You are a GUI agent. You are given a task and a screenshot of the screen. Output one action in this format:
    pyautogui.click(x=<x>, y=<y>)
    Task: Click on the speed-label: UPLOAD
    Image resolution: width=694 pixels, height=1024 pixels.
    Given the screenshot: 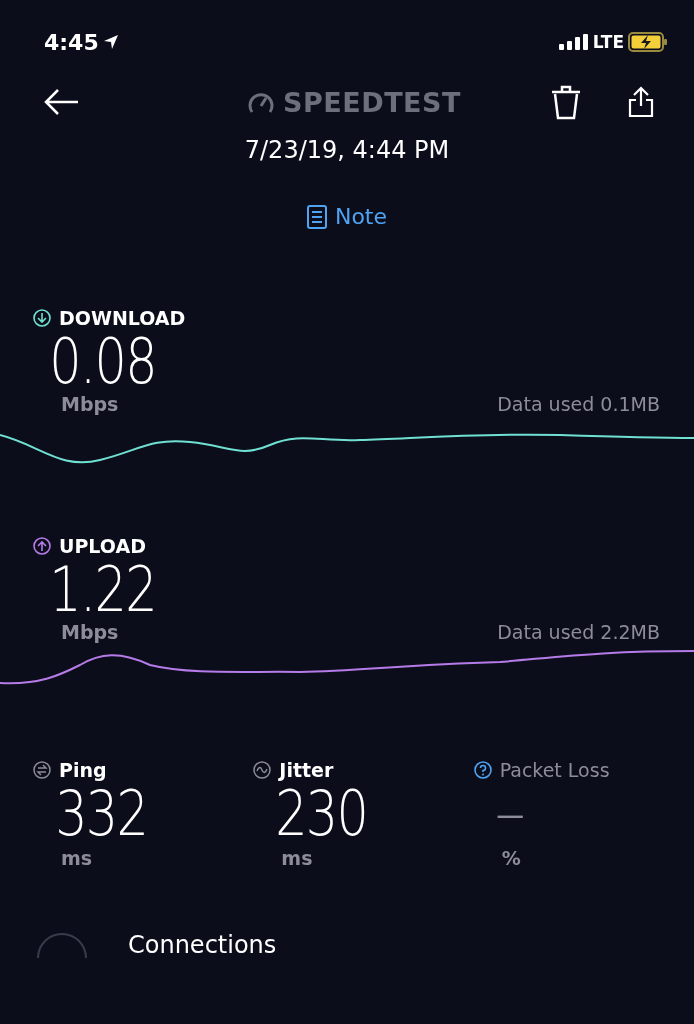 What is the action you would take?
    pyautogui.click(x=102, y=546)
    